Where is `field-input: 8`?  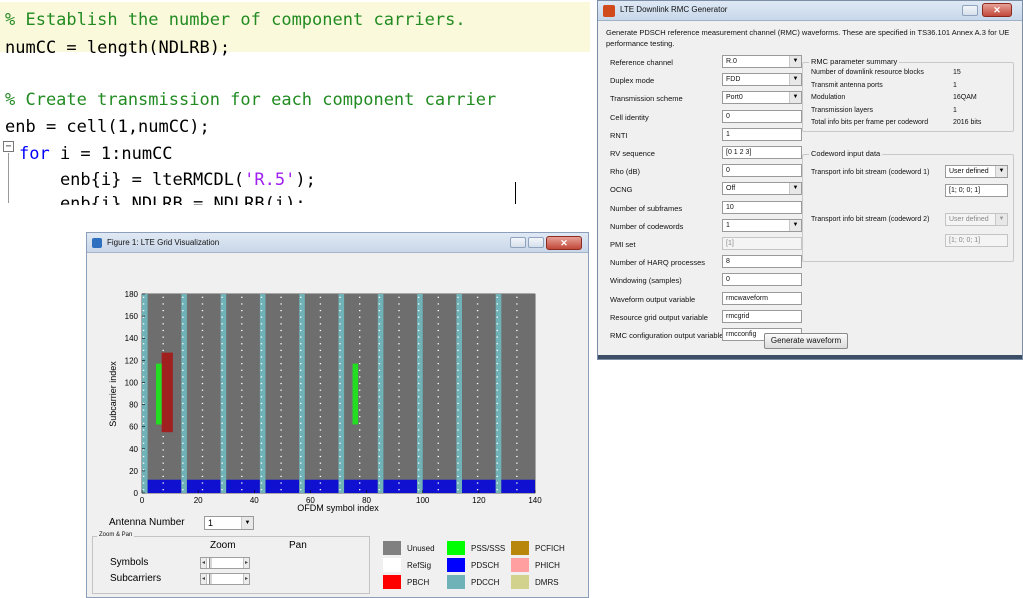 field-input: 8 is located at coordinates (762, 262).